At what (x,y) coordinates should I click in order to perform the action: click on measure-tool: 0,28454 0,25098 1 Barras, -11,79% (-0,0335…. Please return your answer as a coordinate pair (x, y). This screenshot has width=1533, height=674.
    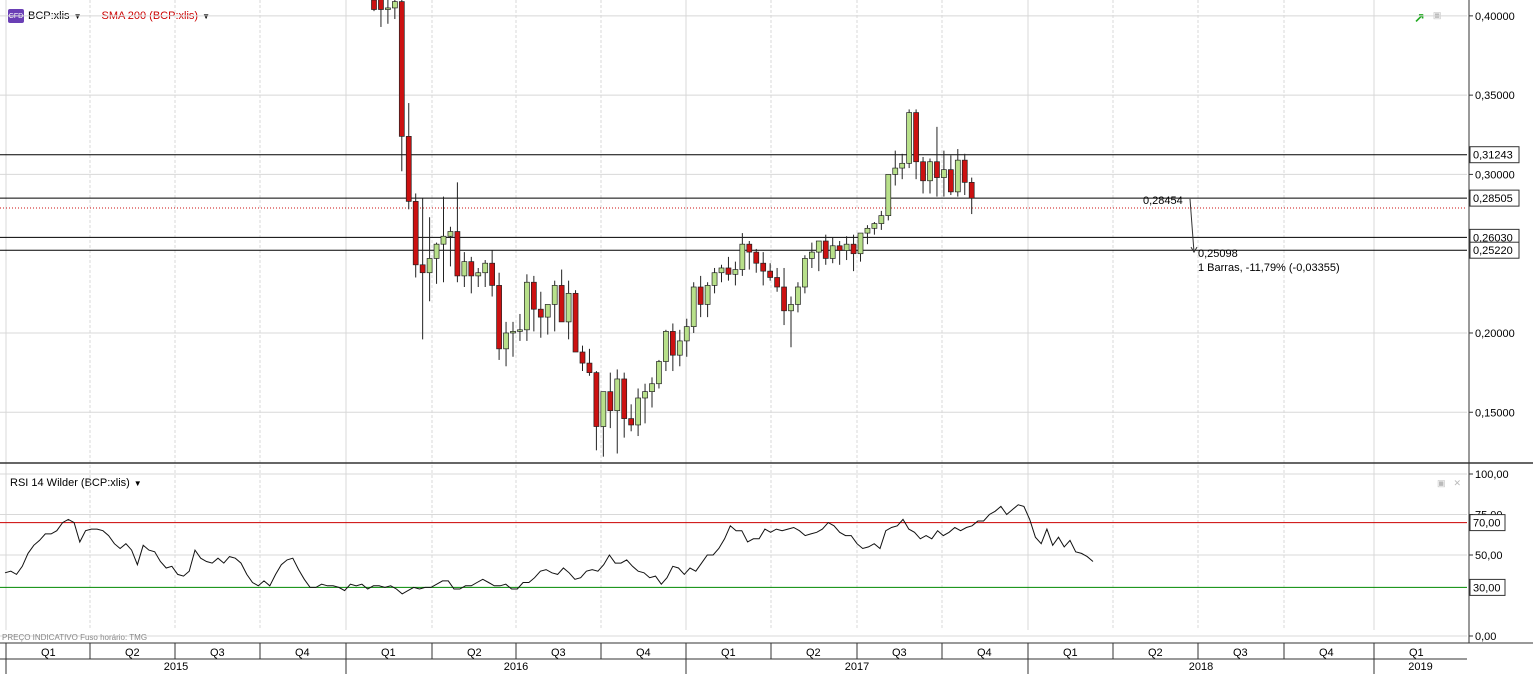
    Looking at the image, I should click on (1241, 234).